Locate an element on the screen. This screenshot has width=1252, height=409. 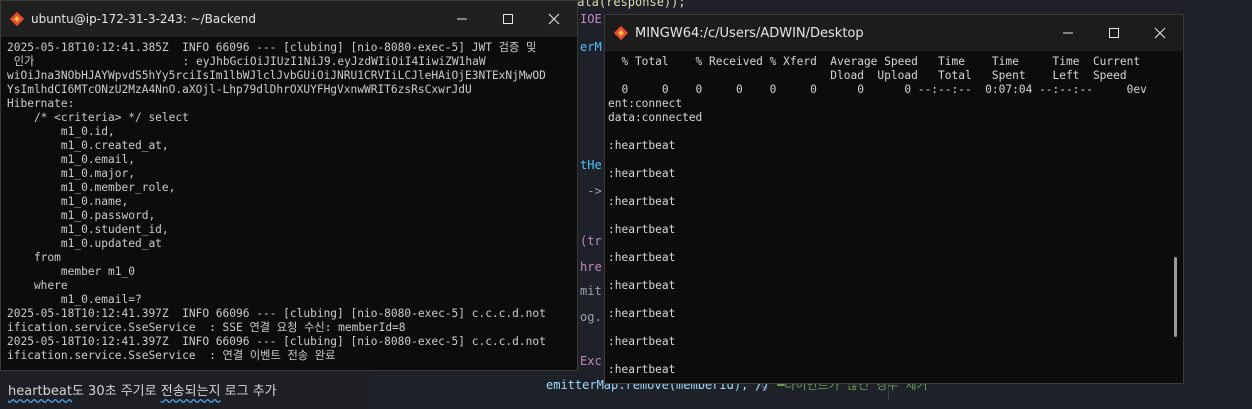
terminal-line: m1_0.email, is located at coordinates (71, 159).